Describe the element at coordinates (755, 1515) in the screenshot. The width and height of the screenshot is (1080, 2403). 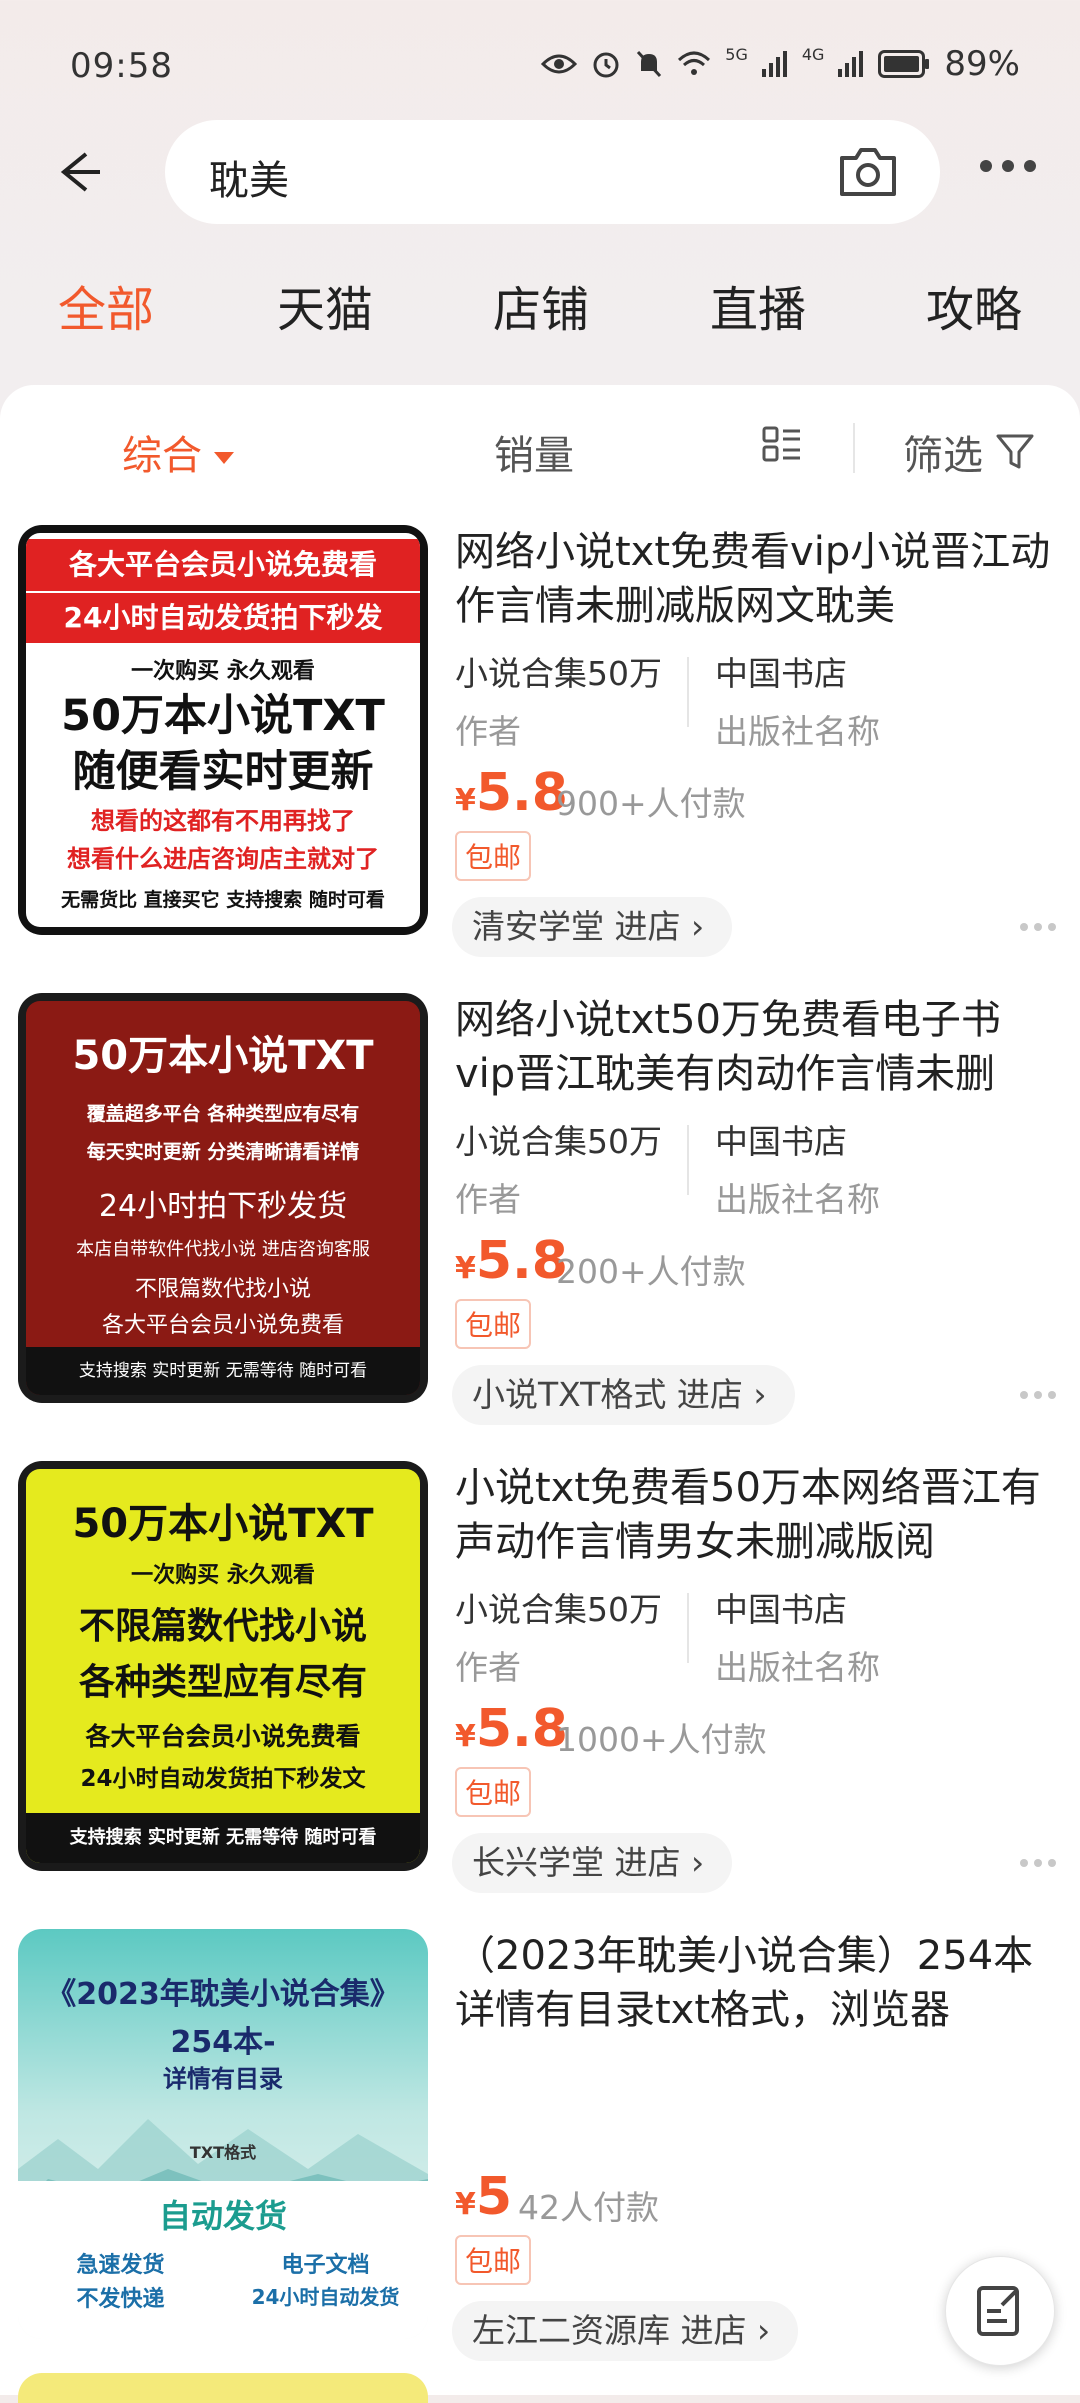
I see `product-title: 小说txt免费看50万本网络晋江有声动作言情男女未删减版阅` at that location.